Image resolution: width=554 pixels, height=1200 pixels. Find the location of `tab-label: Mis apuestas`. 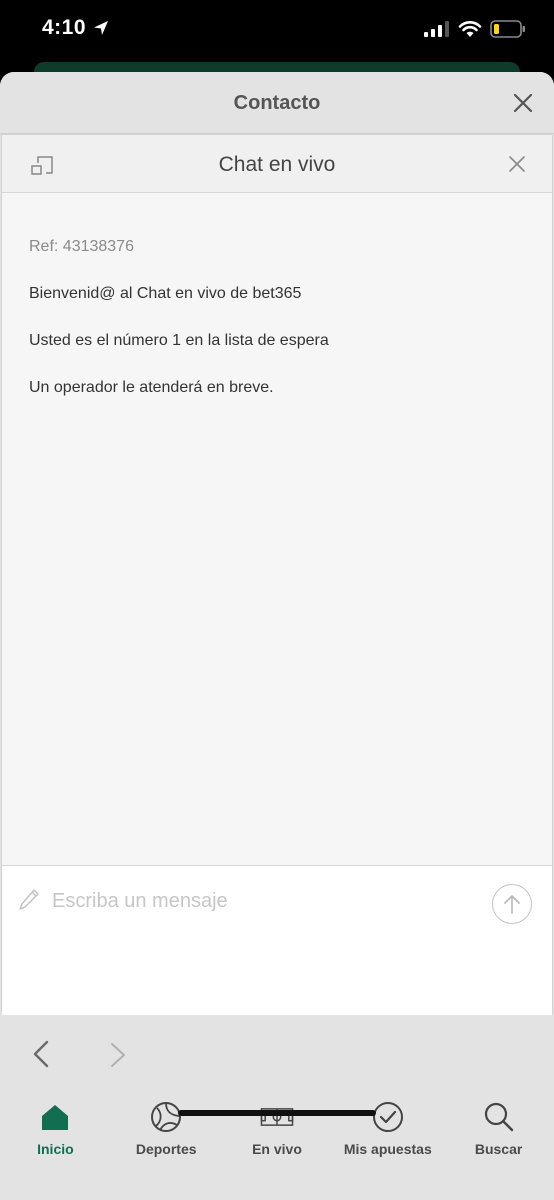

tab-label: Mis apuestas is located at coordinates (387, 1149).